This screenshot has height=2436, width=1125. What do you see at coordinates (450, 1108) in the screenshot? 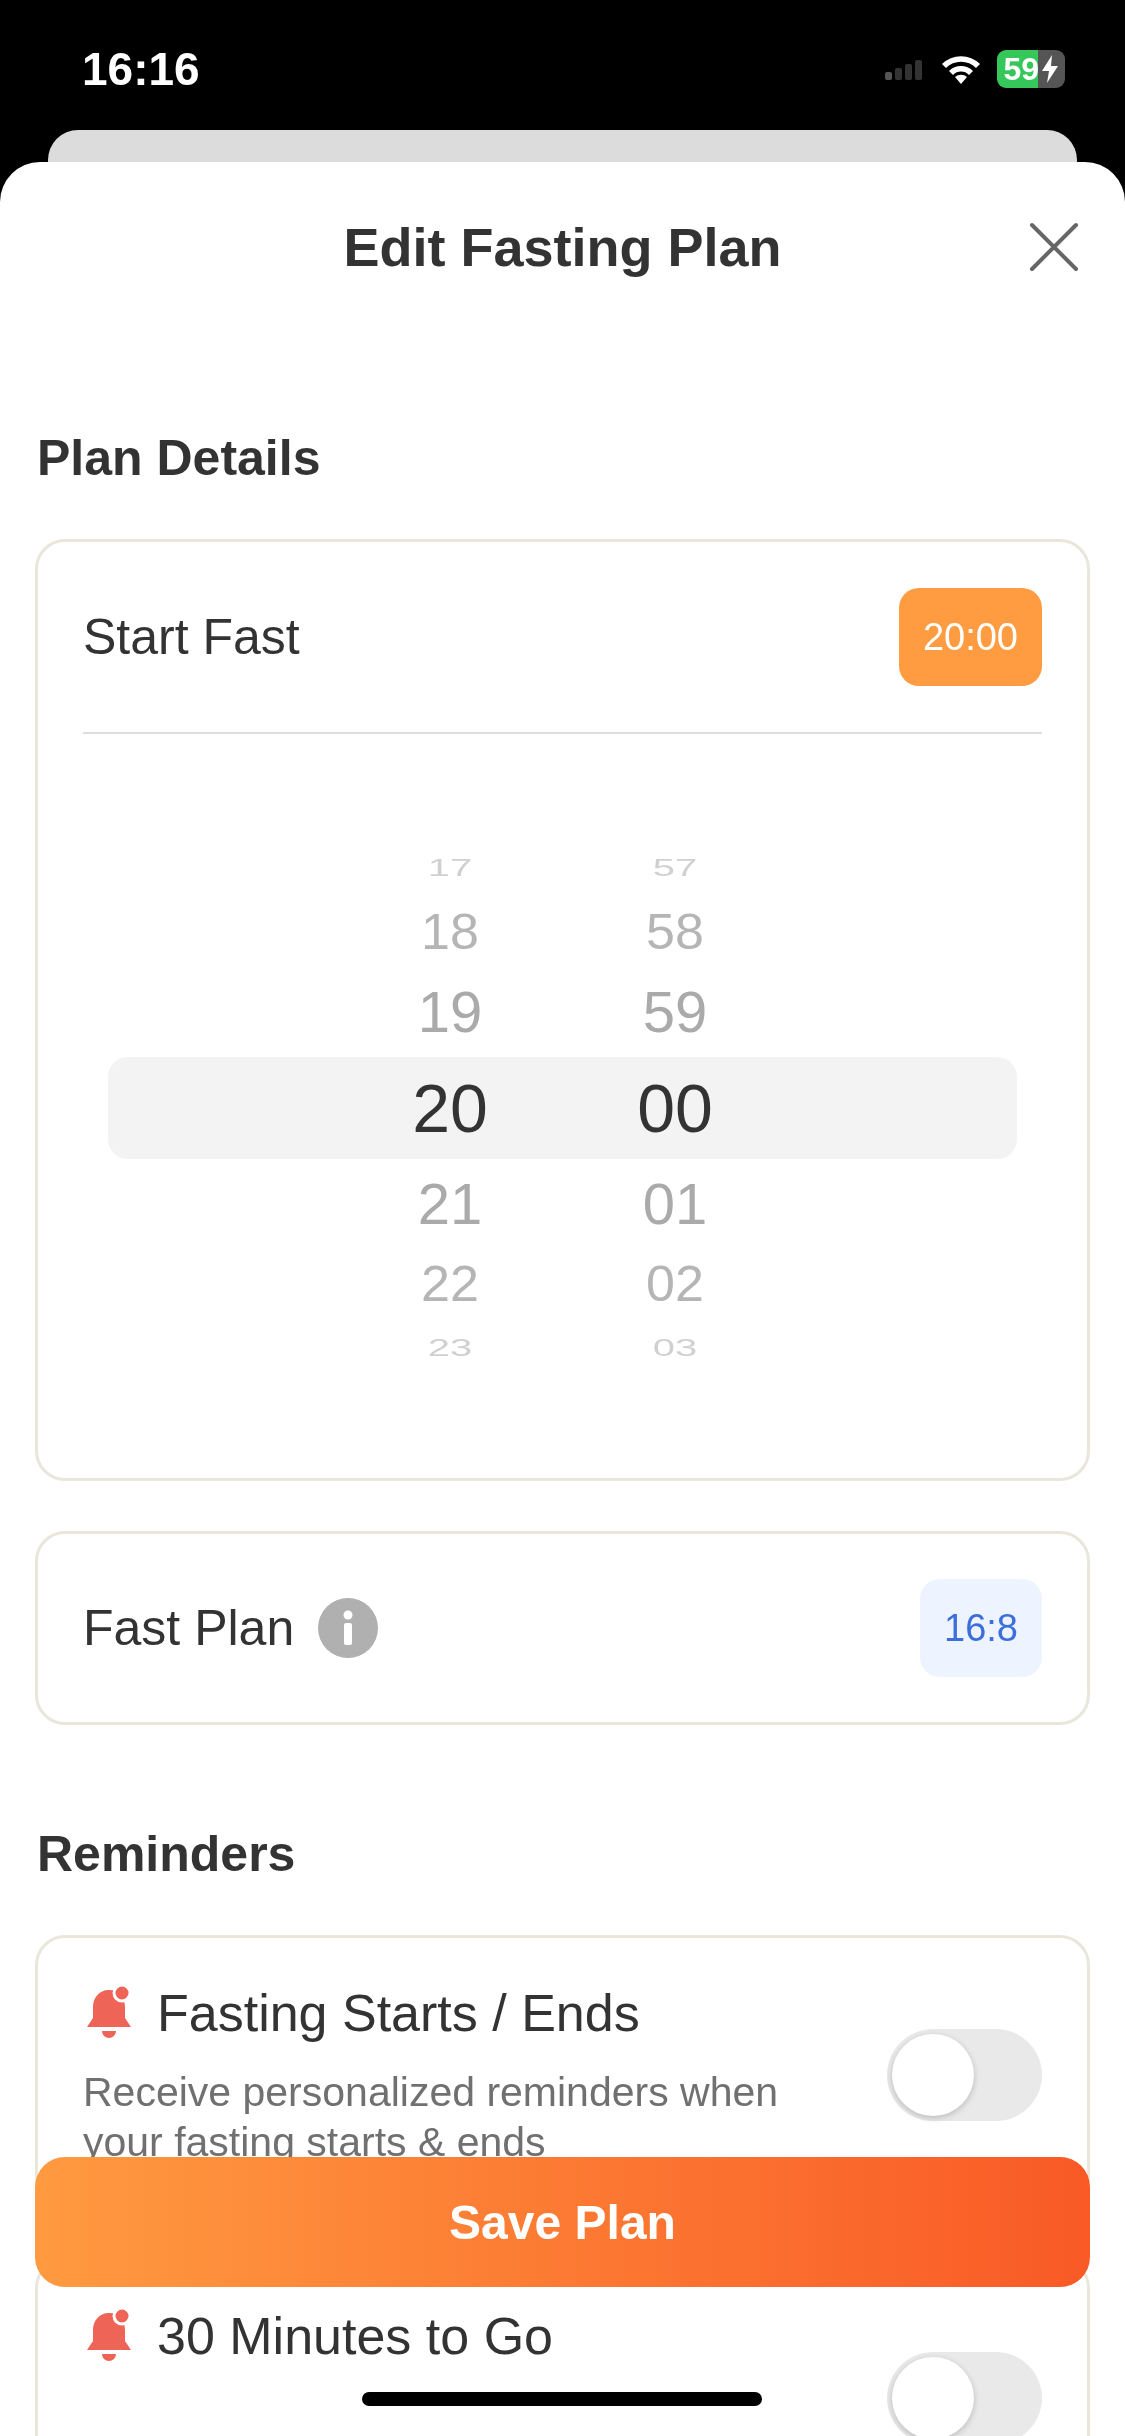
I see `picker-value: 20` at bounding box center [450, 1108].